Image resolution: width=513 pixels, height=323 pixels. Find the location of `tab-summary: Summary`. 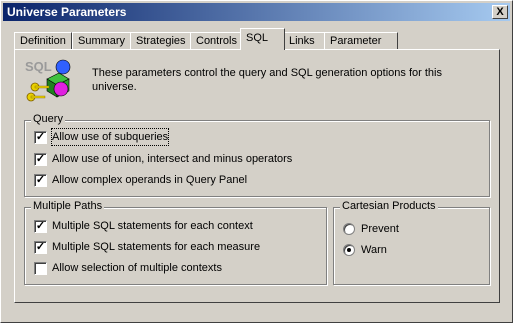

tab-summary: Summary is located at coordinates (102, 41).